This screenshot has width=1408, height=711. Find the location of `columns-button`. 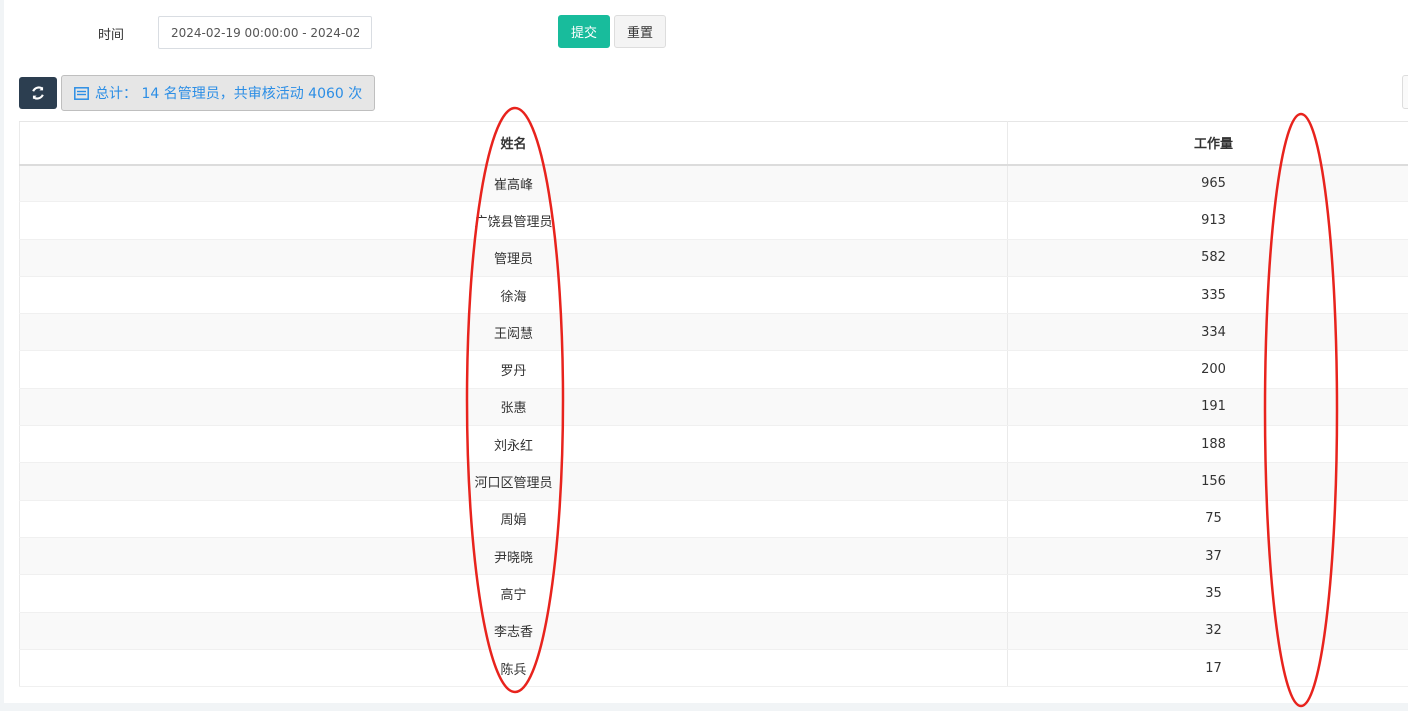

columns-button is located at coordinates (1405, 92).